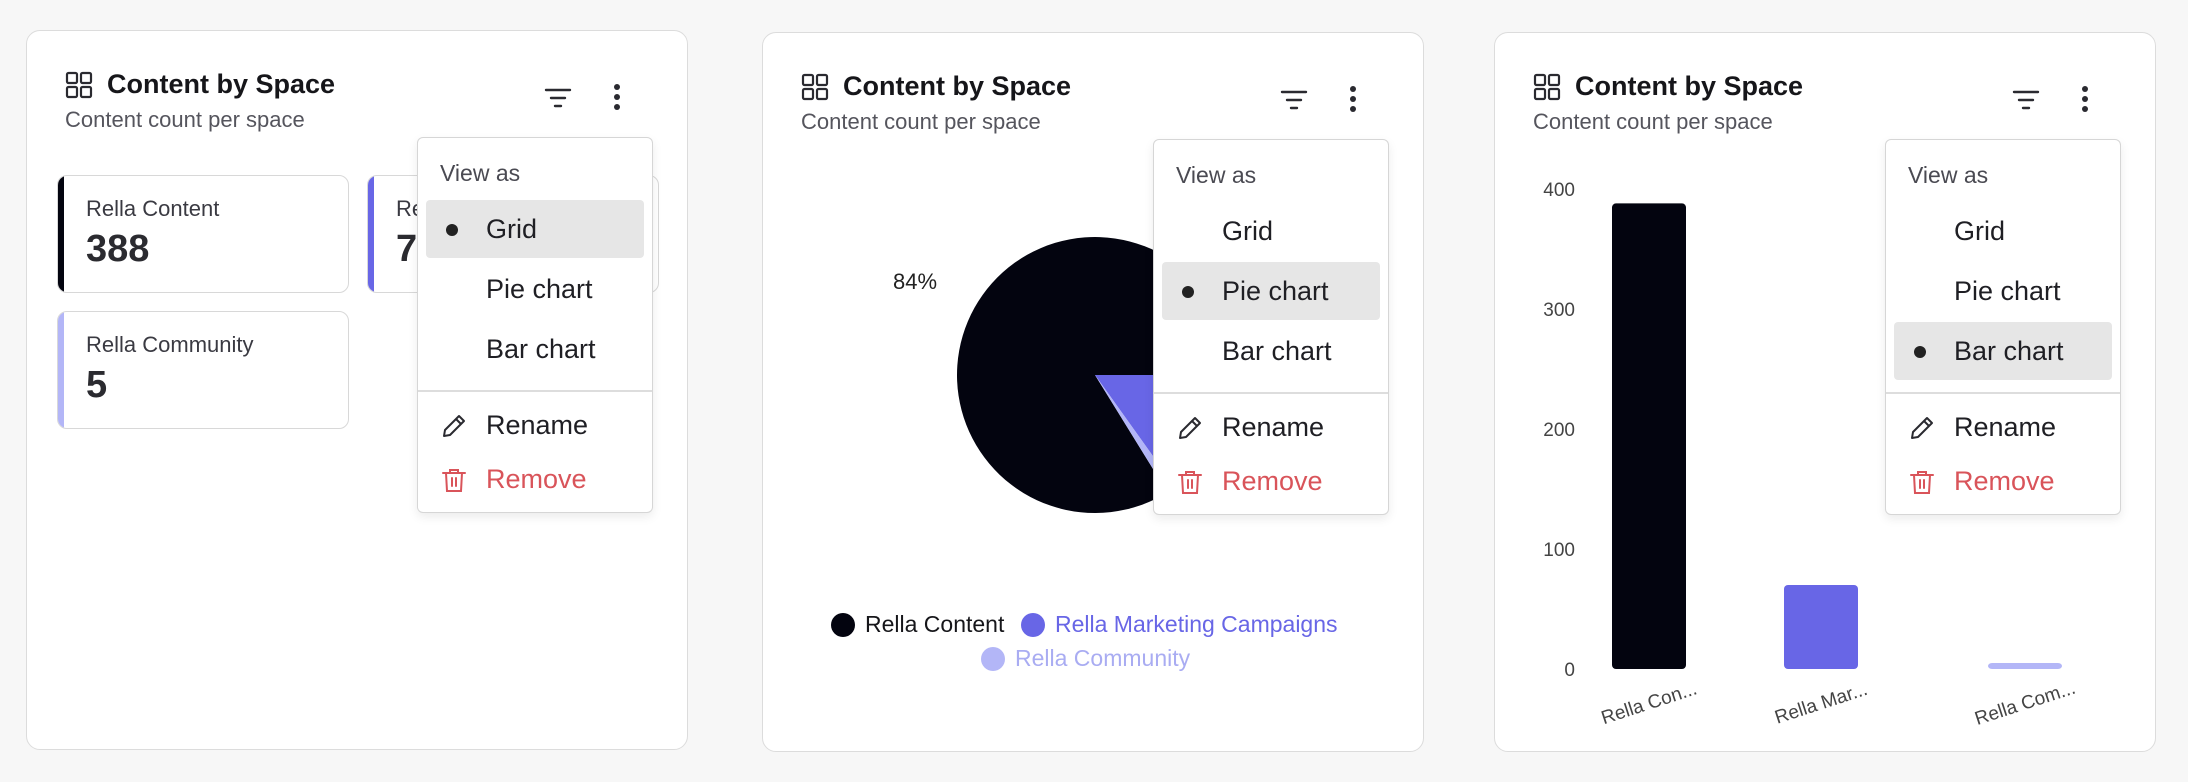 The image size is (2188, 782). I want to click on y-tick-label: 0, so click(1569, 670).